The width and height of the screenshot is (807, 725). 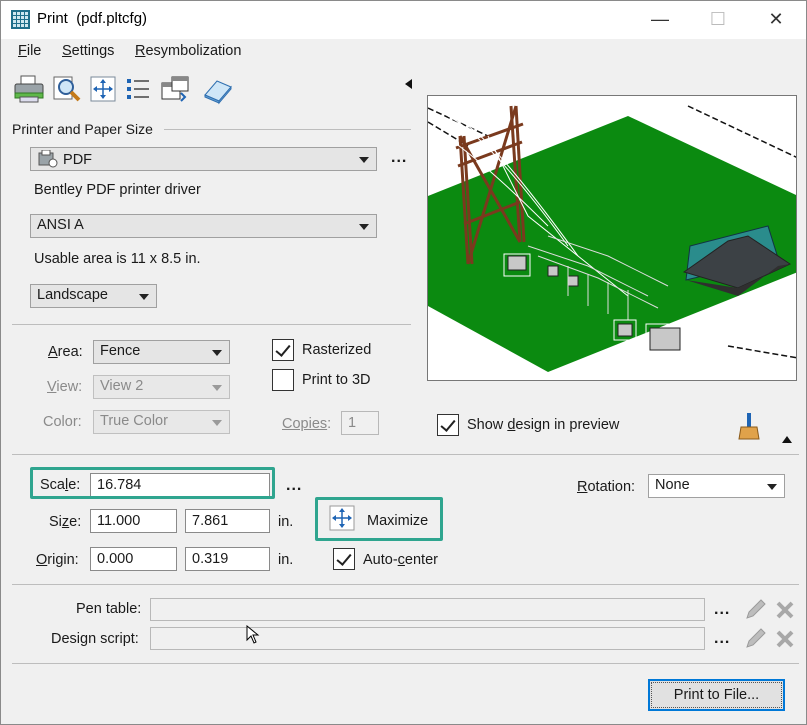 What do you see at coordinates (749, 426) in the screenshot?
I see `brush-icon` at bounding box center [749, 426].